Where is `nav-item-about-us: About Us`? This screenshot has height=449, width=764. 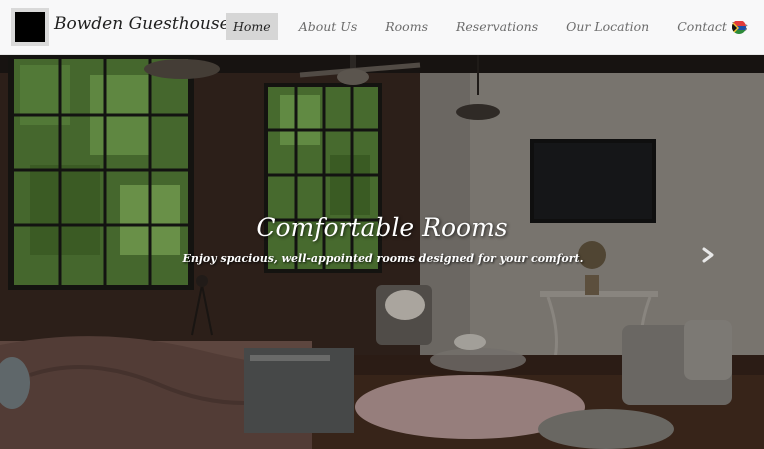 nav-item-about-us: About Us is located at coordinates (328, 26).